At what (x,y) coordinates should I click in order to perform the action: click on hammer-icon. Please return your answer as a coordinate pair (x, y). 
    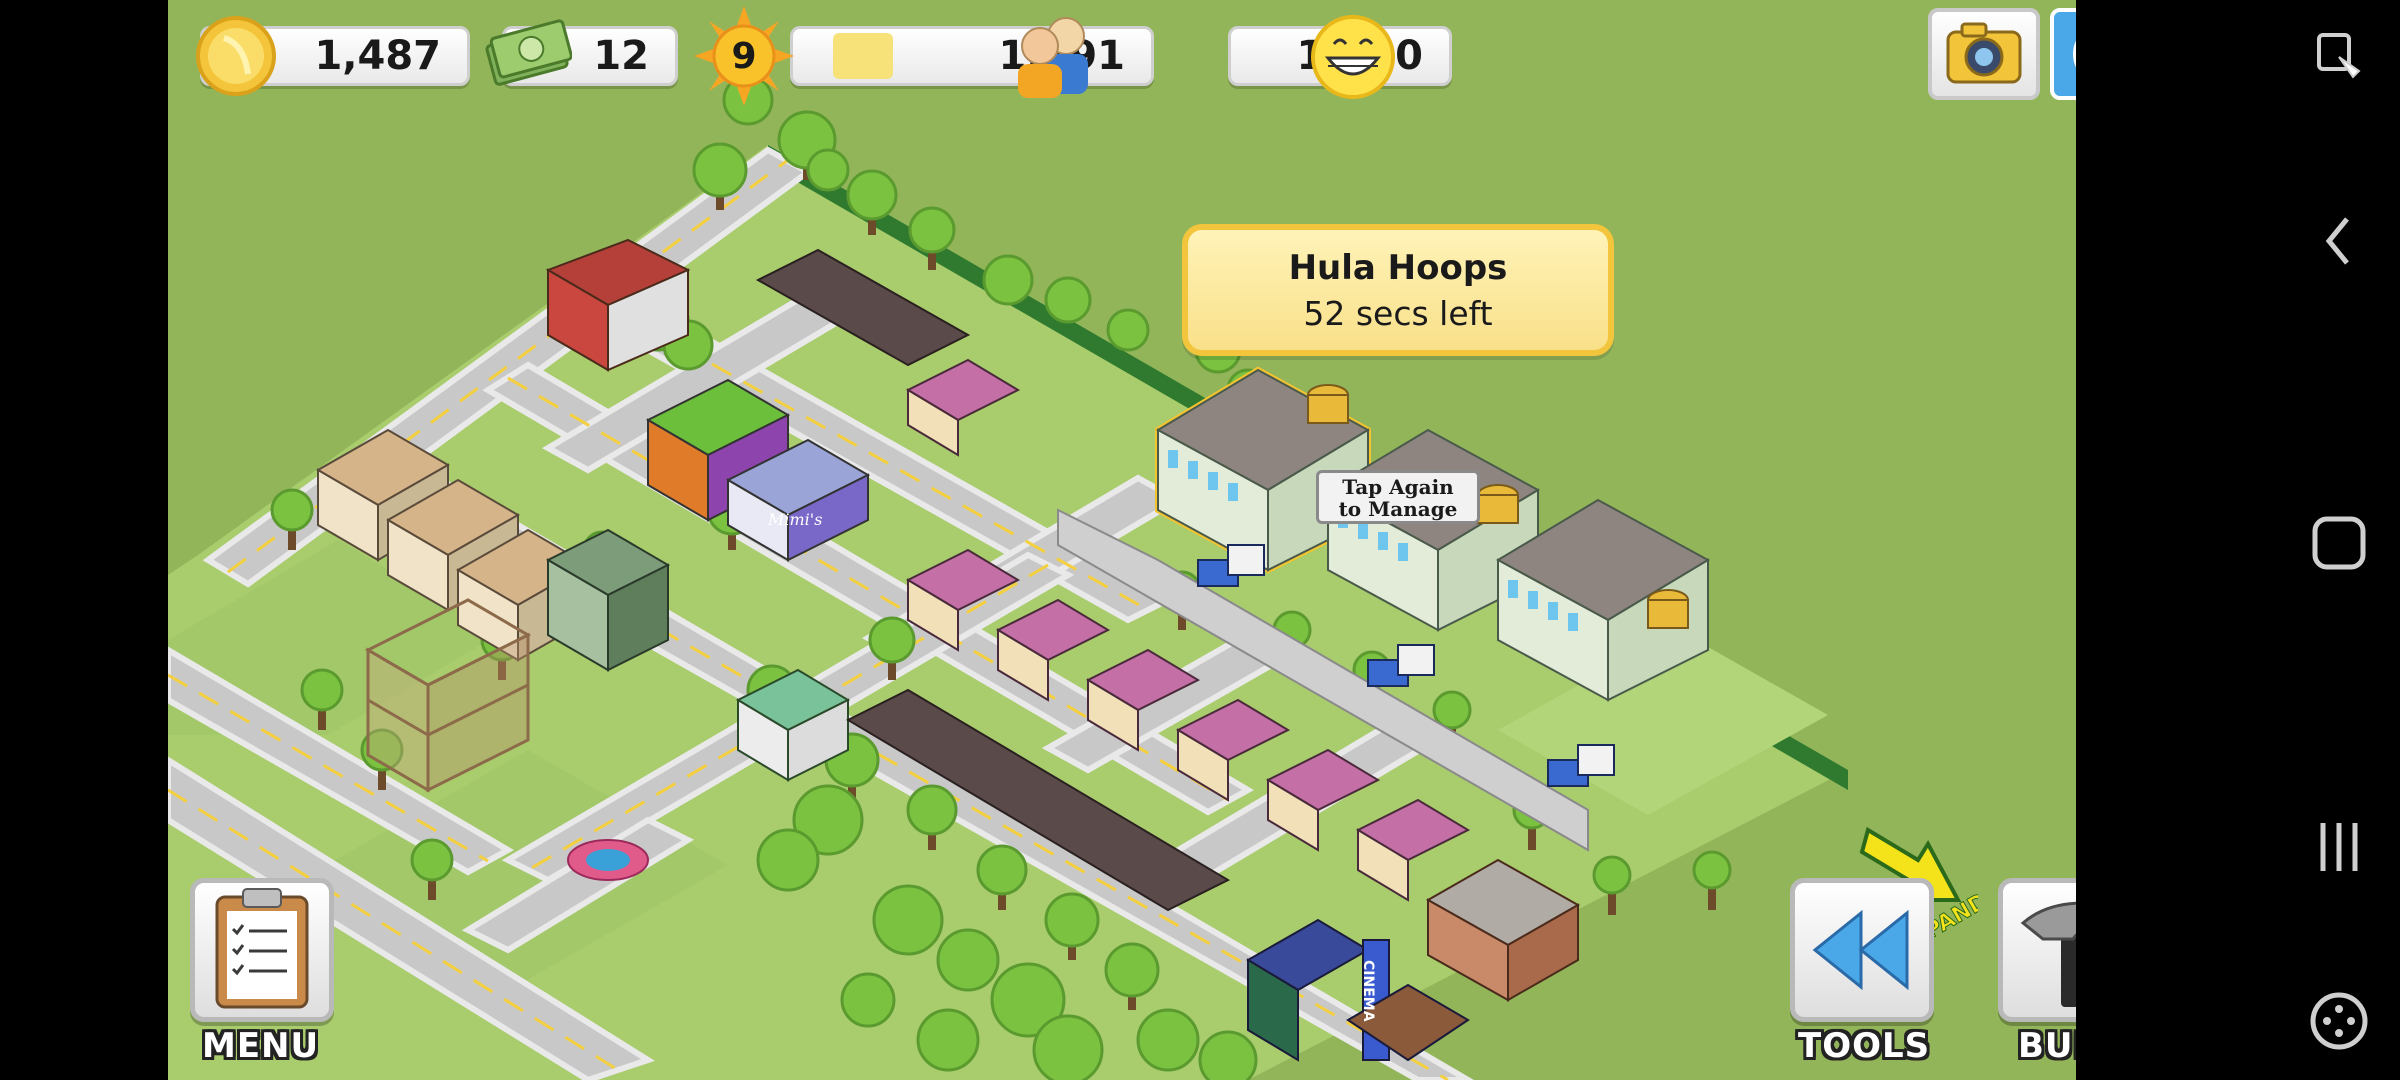
    Looking at the image, I should click on (2048, 954).